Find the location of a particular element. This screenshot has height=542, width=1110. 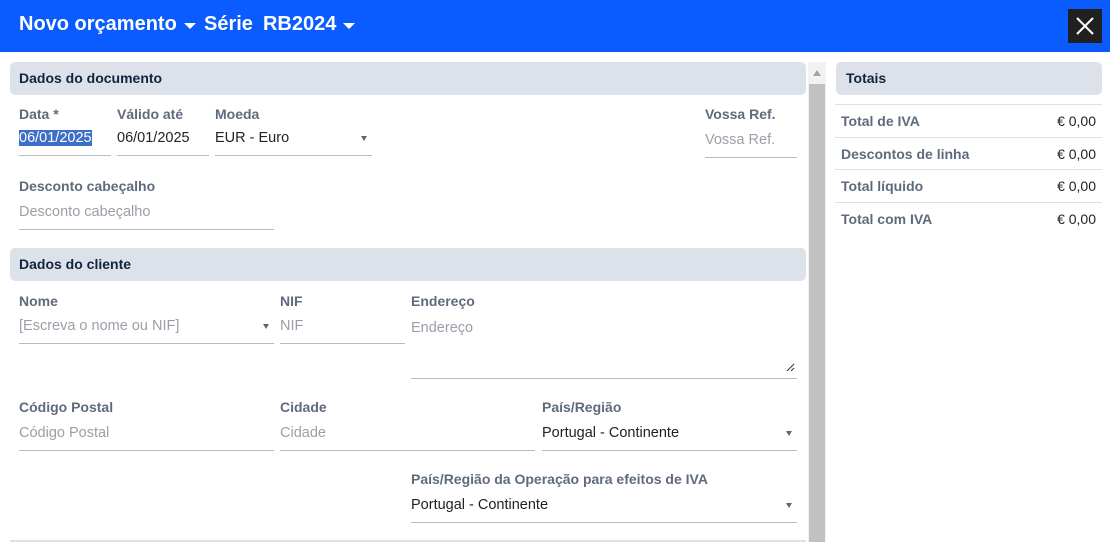

client-section-header: Dados do cliente is located at coordinates (408, 264).